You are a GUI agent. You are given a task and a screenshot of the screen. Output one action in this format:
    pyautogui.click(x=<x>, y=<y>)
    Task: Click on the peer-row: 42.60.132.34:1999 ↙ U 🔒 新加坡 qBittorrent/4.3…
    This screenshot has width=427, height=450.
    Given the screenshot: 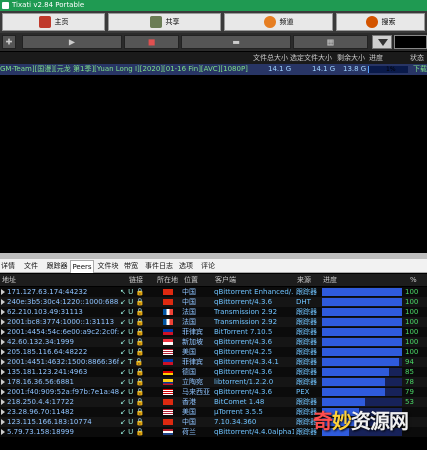 What is the action you would take?
    pyautogui.click(x=213, y=342)
    